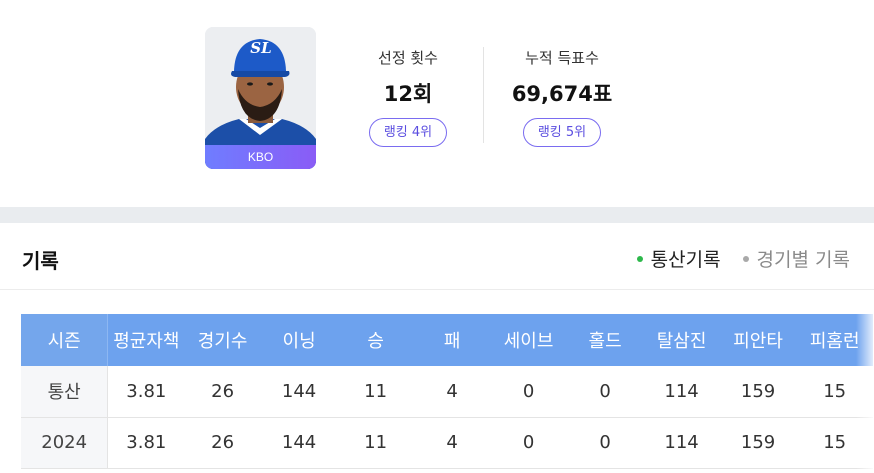 The height and width of the screenshot is (473, 874). Describe the element at coordinates (562, 58) in the screenshot. I see `vote-total-label: 누적 득표수` at that location.